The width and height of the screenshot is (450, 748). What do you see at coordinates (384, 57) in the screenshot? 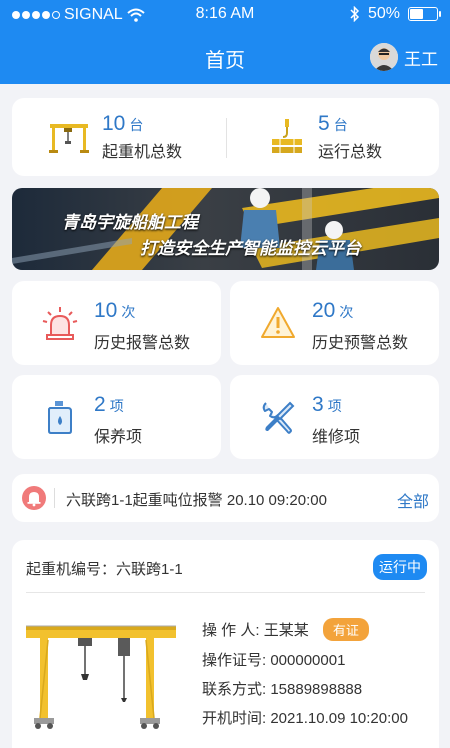
I see `avatar` at bounding box center [384, 57].